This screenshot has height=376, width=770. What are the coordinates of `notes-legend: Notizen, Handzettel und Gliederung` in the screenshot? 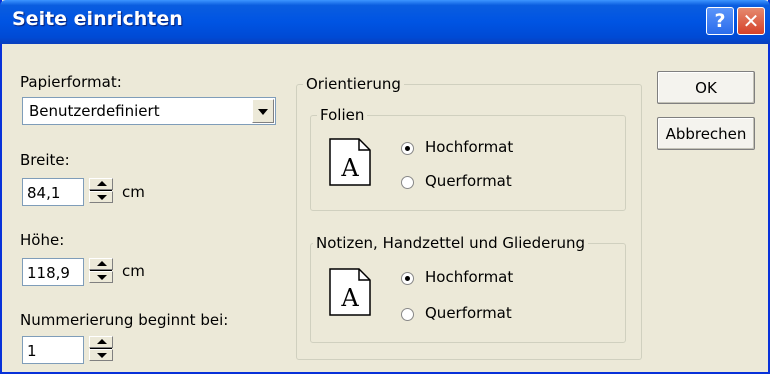 It's located at (451, 243).